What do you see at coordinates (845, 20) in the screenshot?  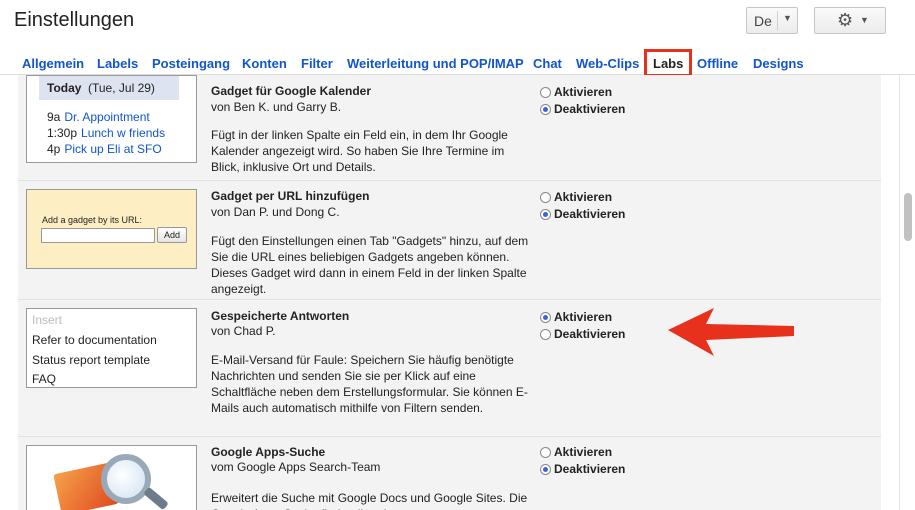 I see `gear-icon: ⚙` at bounding box center [845, 20].